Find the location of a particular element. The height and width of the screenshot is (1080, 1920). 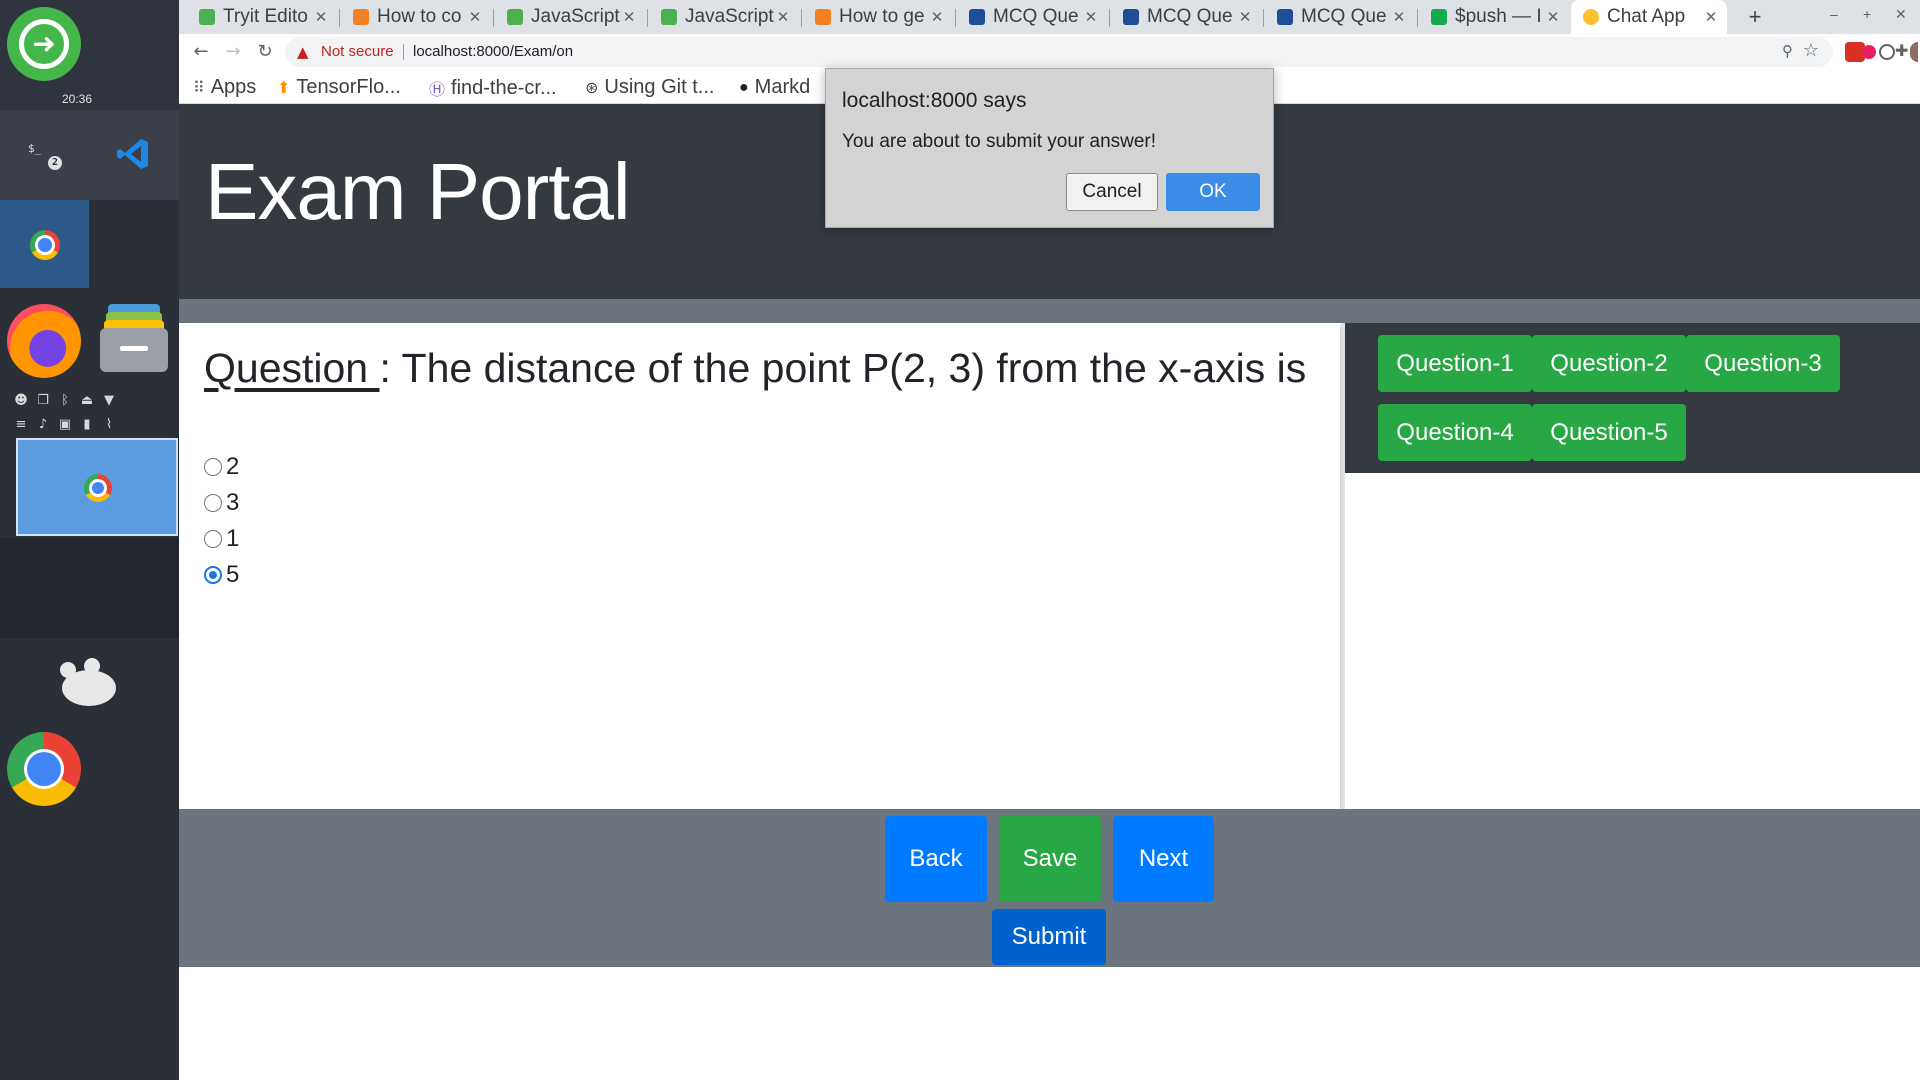

option-row: 2 is located at coordinates (221, 467).